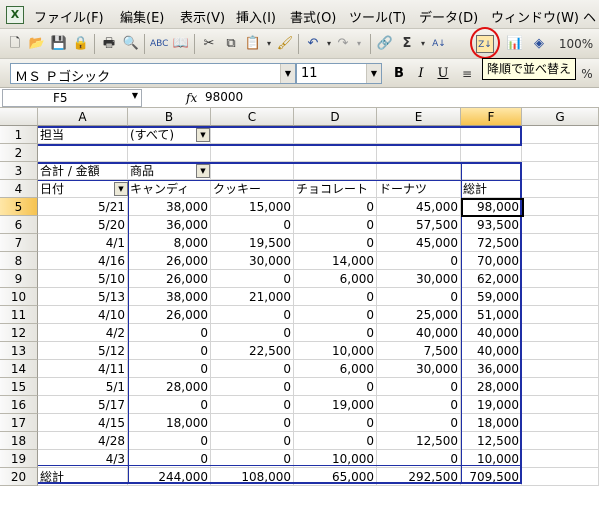  Describe the element at coordinates (83, 243) in the screenshot. I see `table-cell: 4/1` at that location.